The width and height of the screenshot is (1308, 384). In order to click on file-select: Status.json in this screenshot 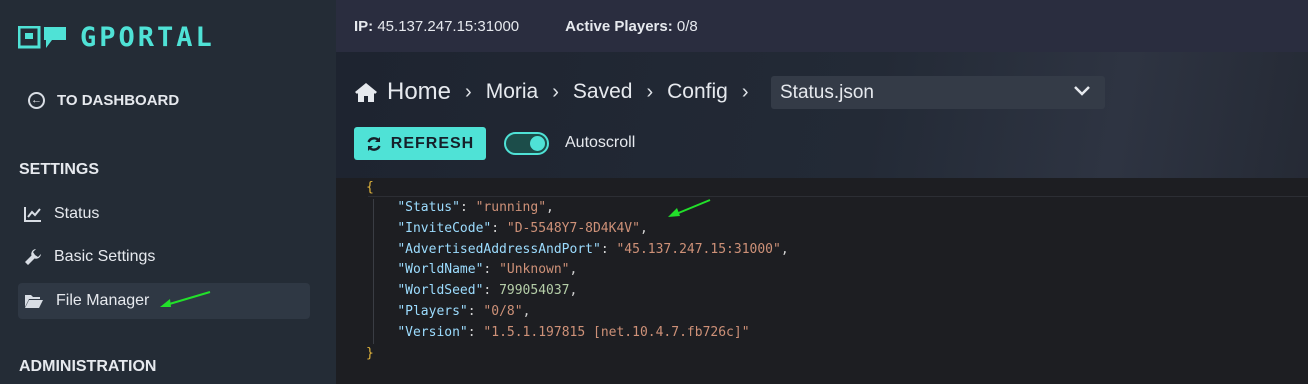, I will do `click(938, 92)`.